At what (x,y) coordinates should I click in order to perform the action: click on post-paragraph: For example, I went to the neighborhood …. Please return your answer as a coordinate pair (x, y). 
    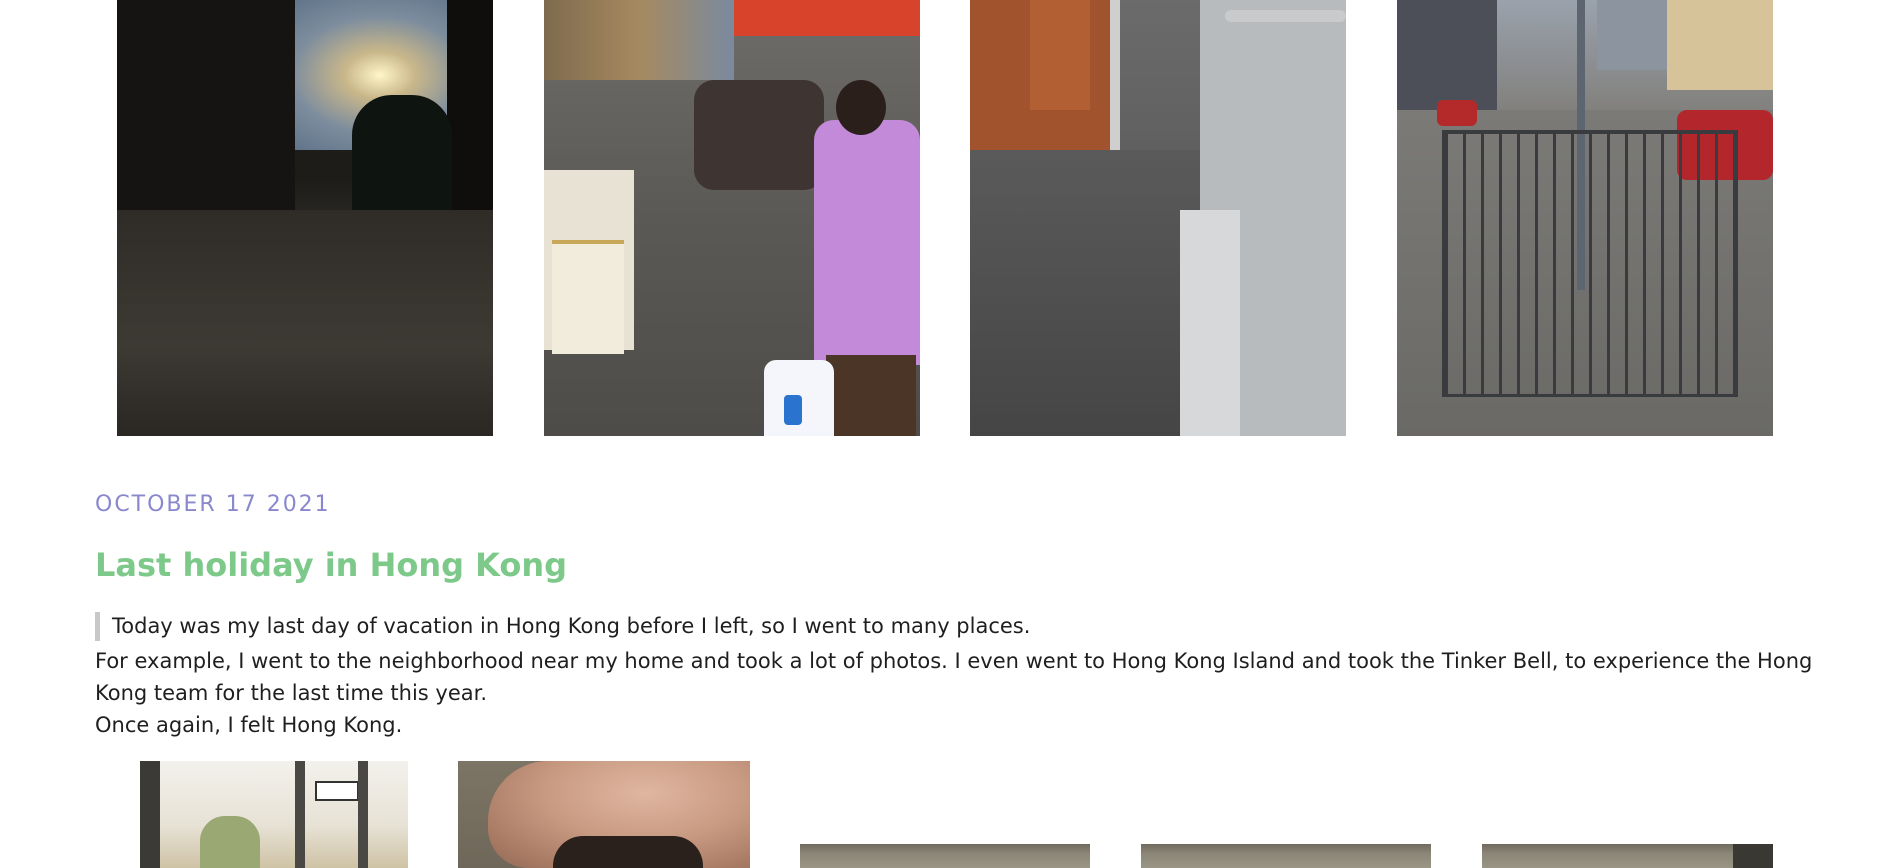
    Looking at the image, I should click on (954, 677).